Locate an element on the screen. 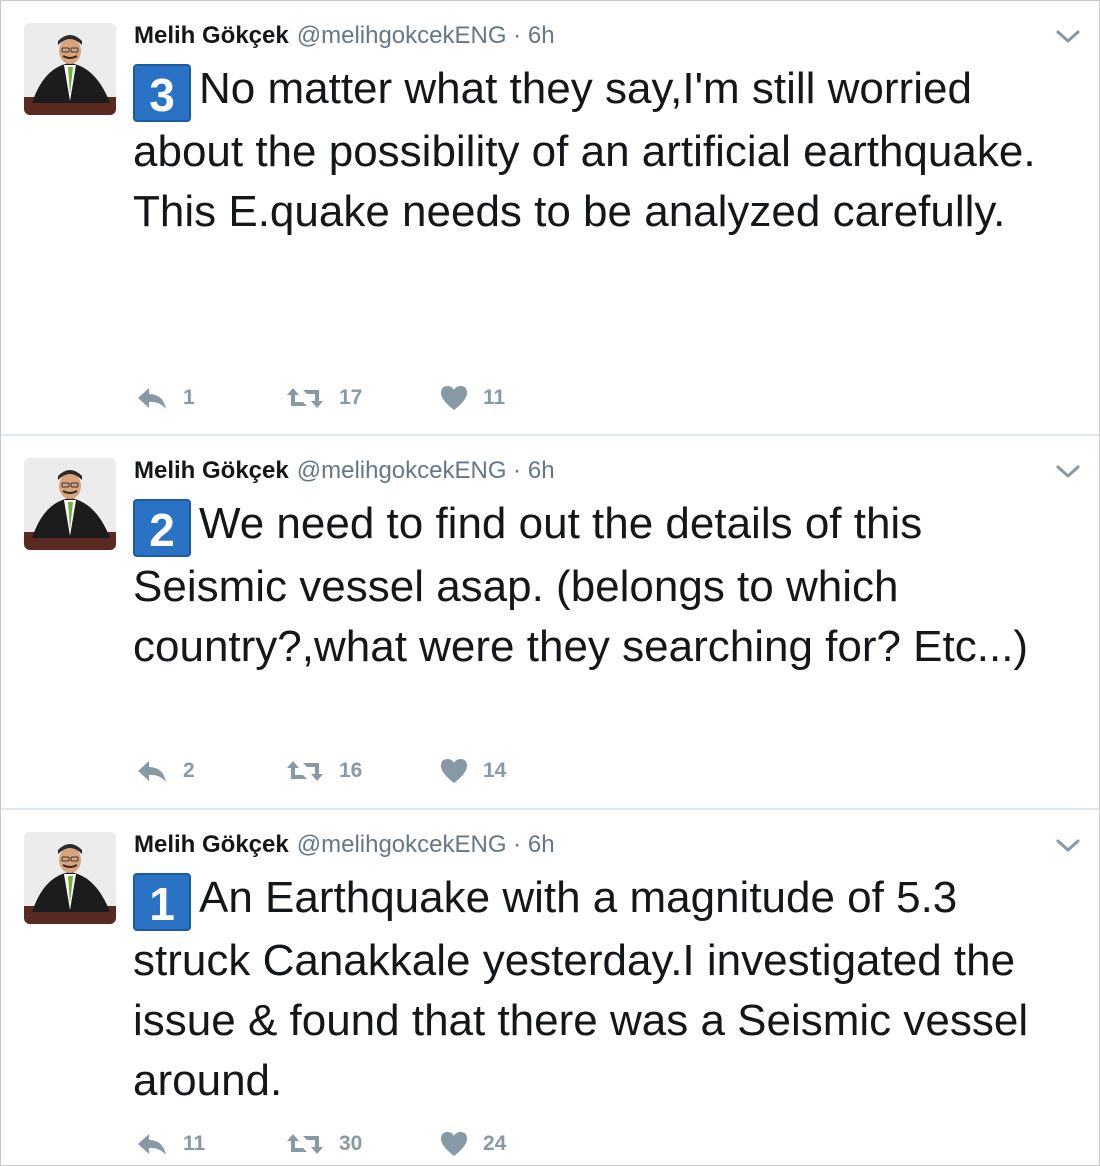 This screenshot has height=1166, width=1100. tweet-actions: 11 30 24 is located at coordinates (343, 1144).